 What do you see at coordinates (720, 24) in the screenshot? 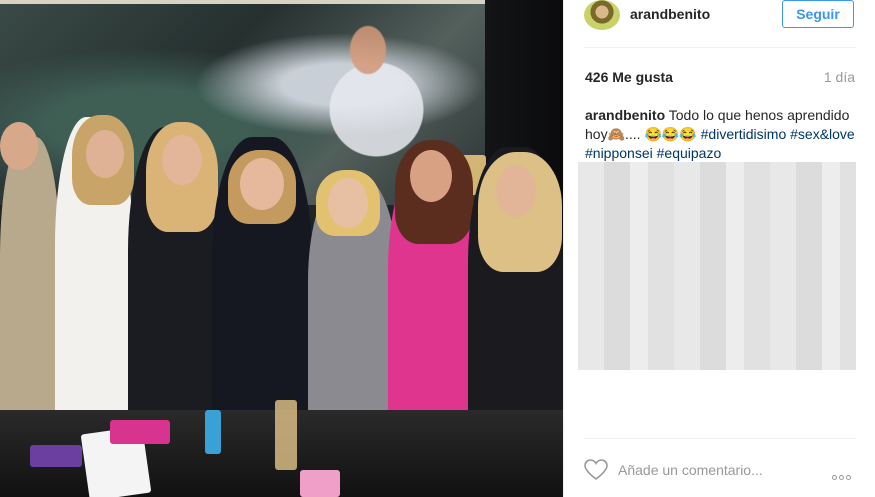
I see `post-header` at bounding box center [720, 24].